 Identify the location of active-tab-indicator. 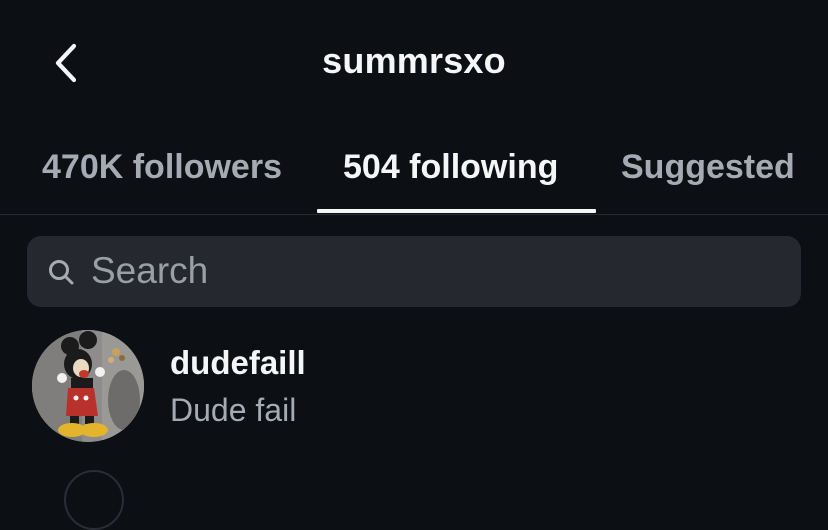
(456, 211).